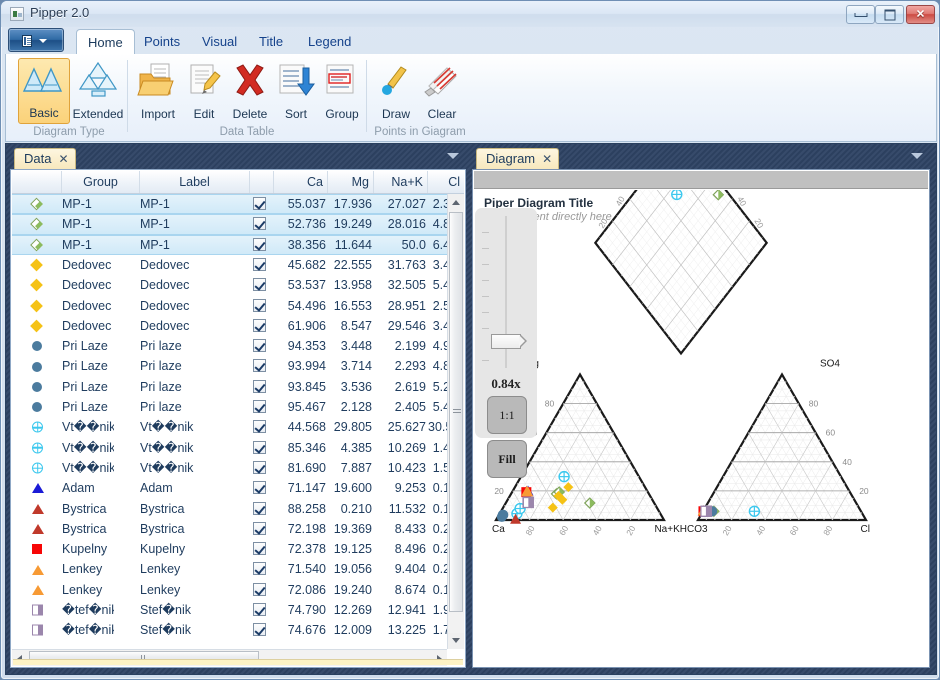 The width and height of the screenshot is (940, 680). I want to click on cell-group: Pri Laze, so click(88, 387).